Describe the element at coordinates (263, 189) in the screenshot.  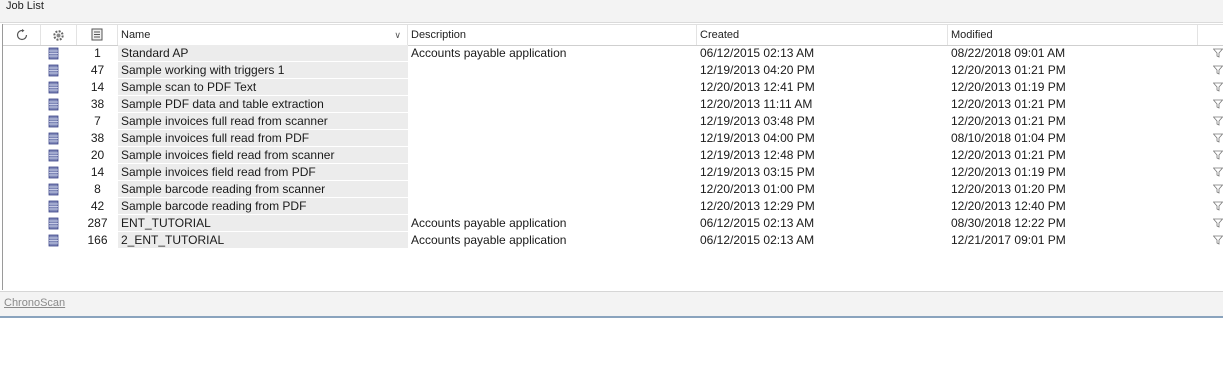
I see `row-name: Sample barcode reading from scanner` at that location.